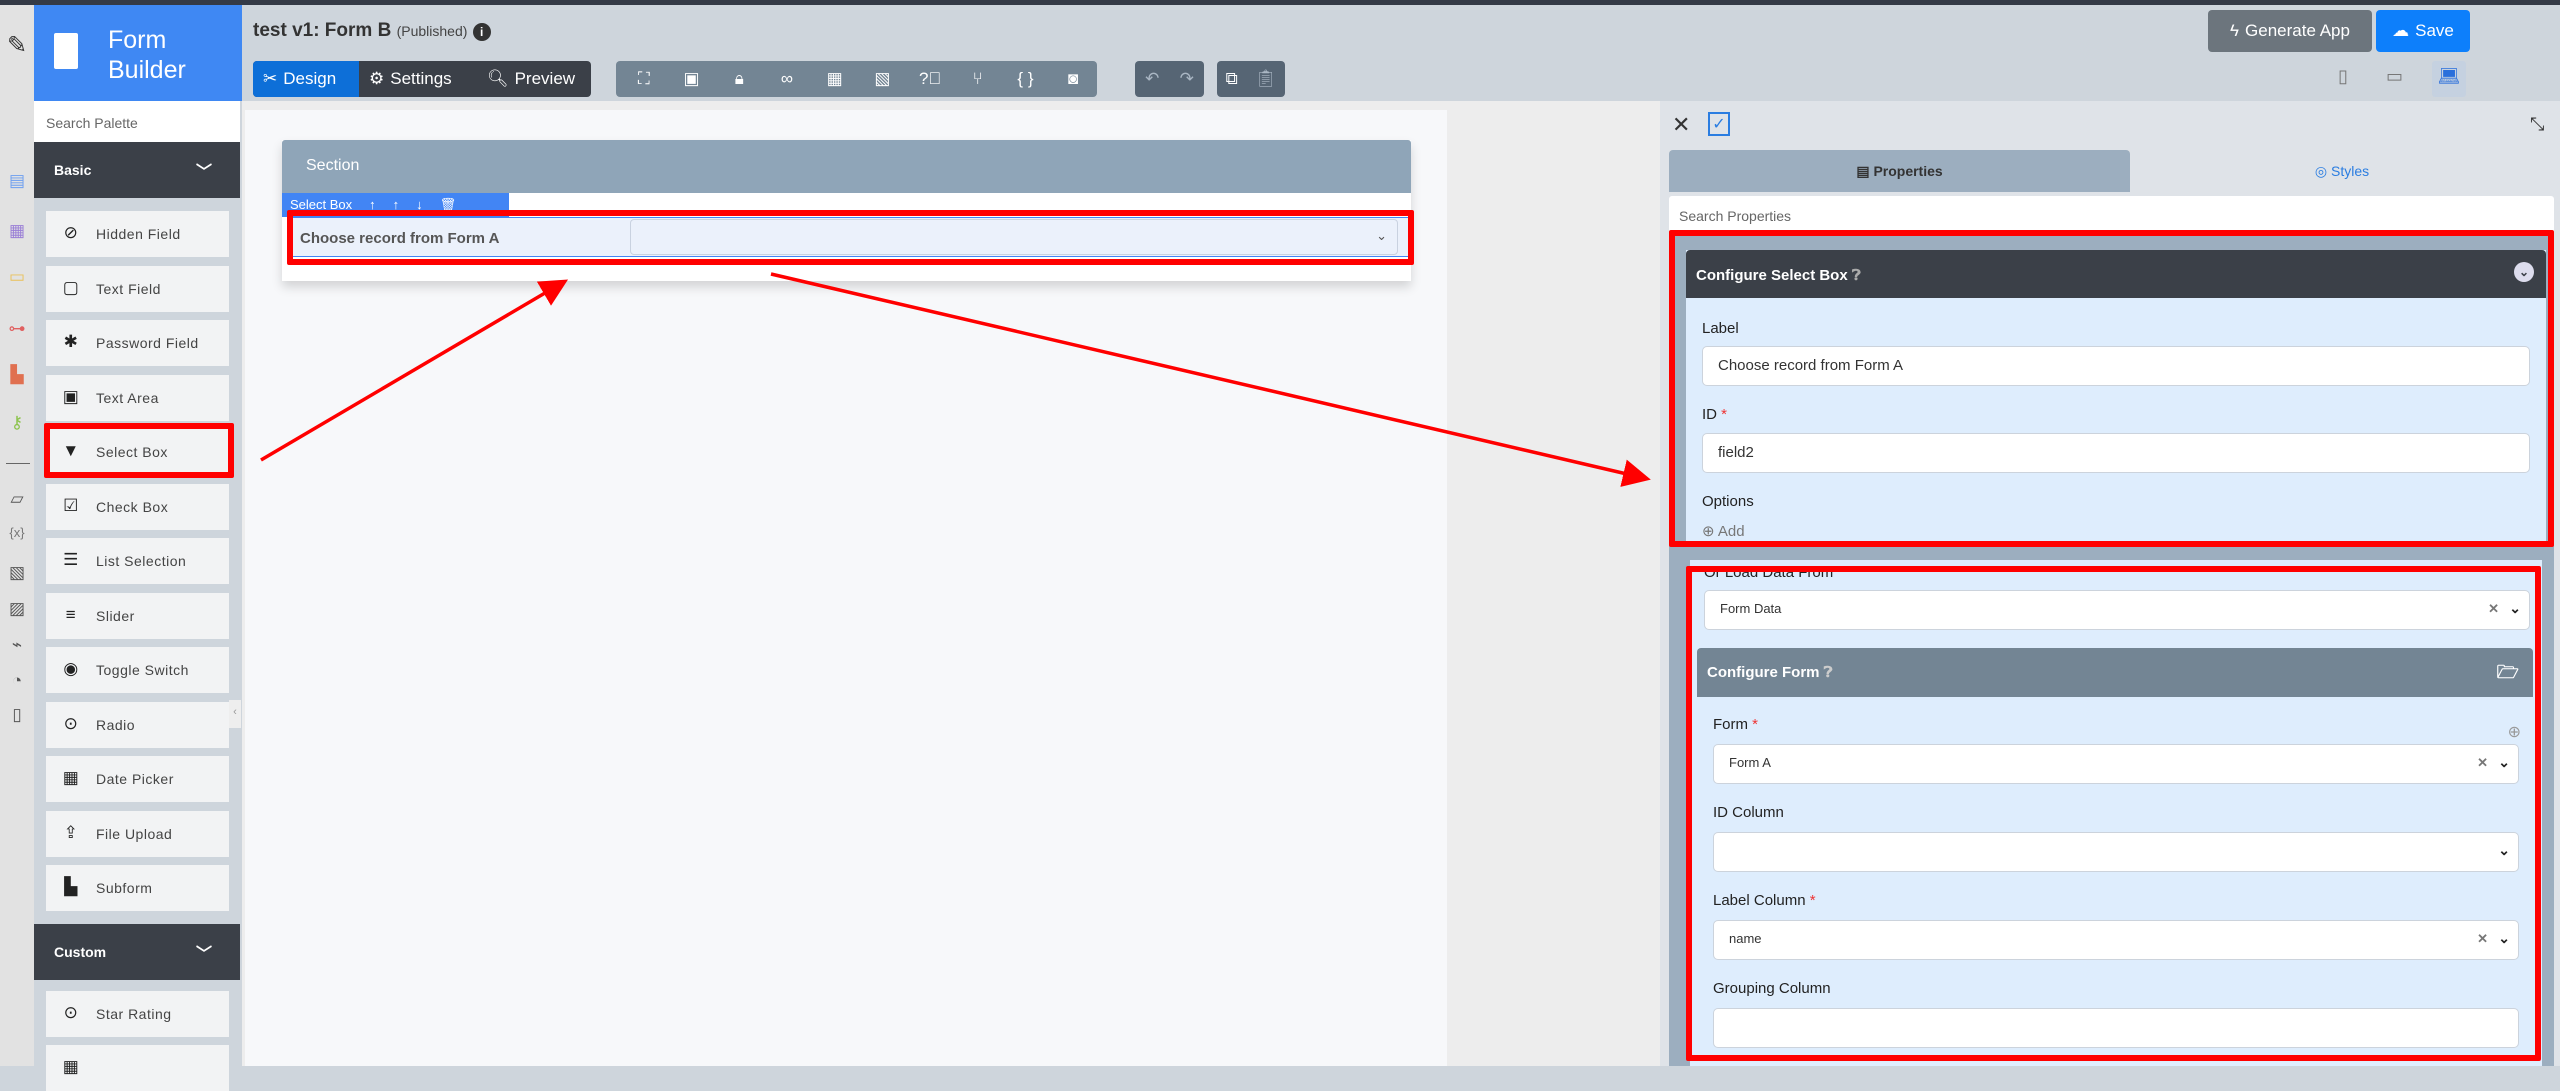 This screenshot has width=2560, height=1091. What do you see at coordinates (1210, 379) in the screenshot?
I see `arrow-to-properties` at bounding box center [1210, 379].